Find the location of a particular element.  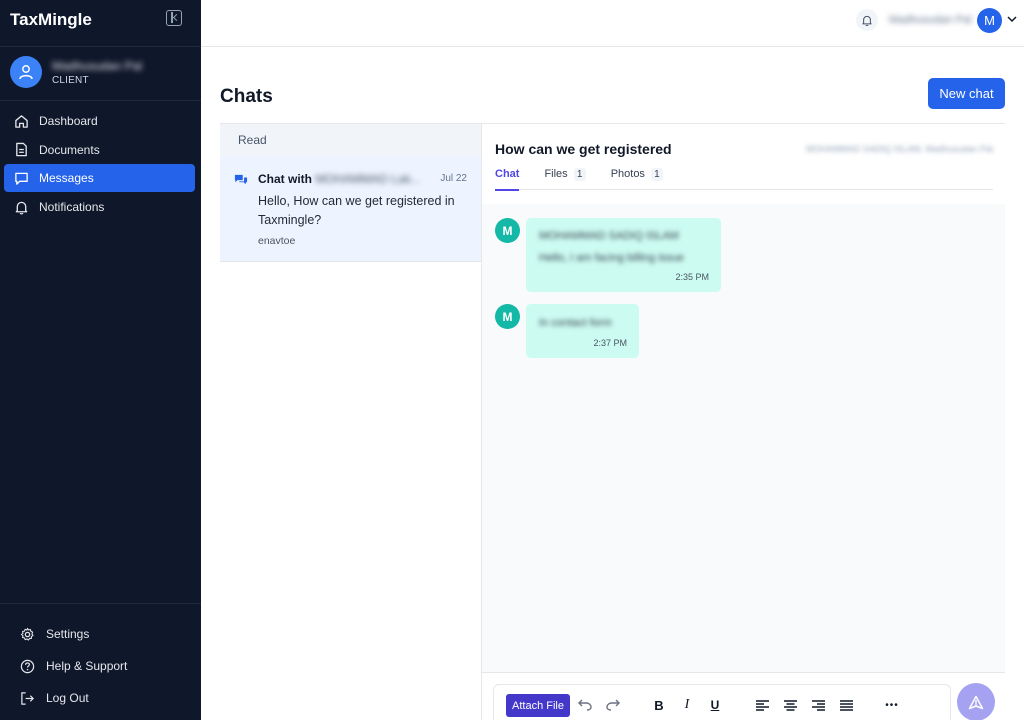

attach-file-button: Attach File is located at coordinates (538, 705).